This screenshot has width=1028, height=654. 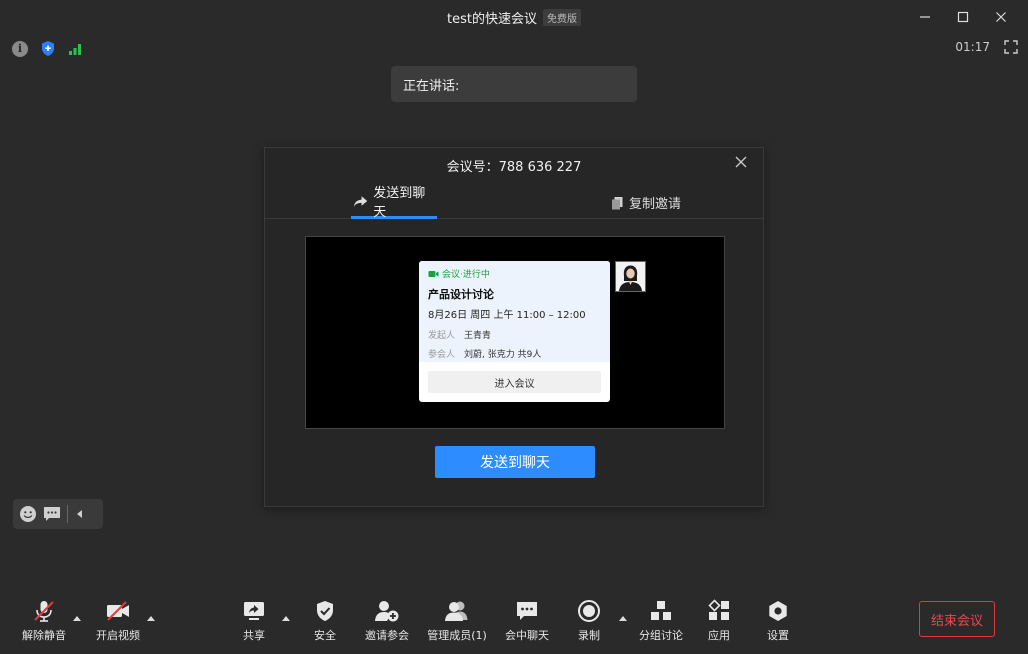 I want to click on tab-send-to-chat: 发送到聊天, so click(x=394, y=203).